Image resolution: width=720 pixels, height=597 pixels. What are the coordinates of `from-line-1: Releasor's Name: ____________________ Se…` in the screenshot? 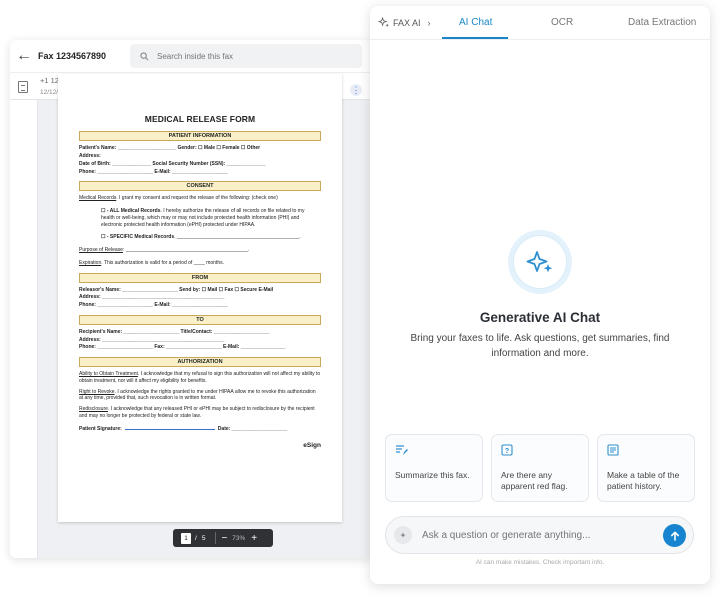 It's located at (176, 289).